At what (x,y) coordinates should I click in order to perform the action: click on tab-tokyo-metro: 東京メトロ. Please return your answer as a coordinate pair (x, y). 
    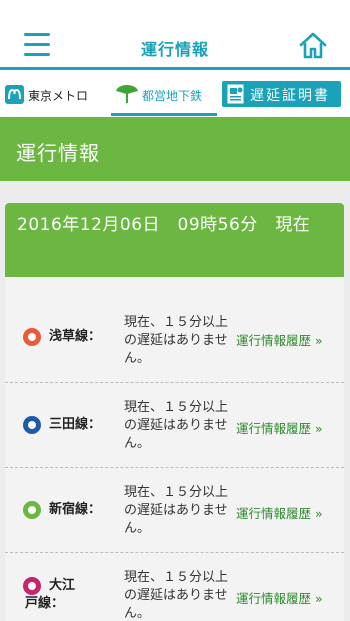
    Looking at the image, I should click on (52, 94).